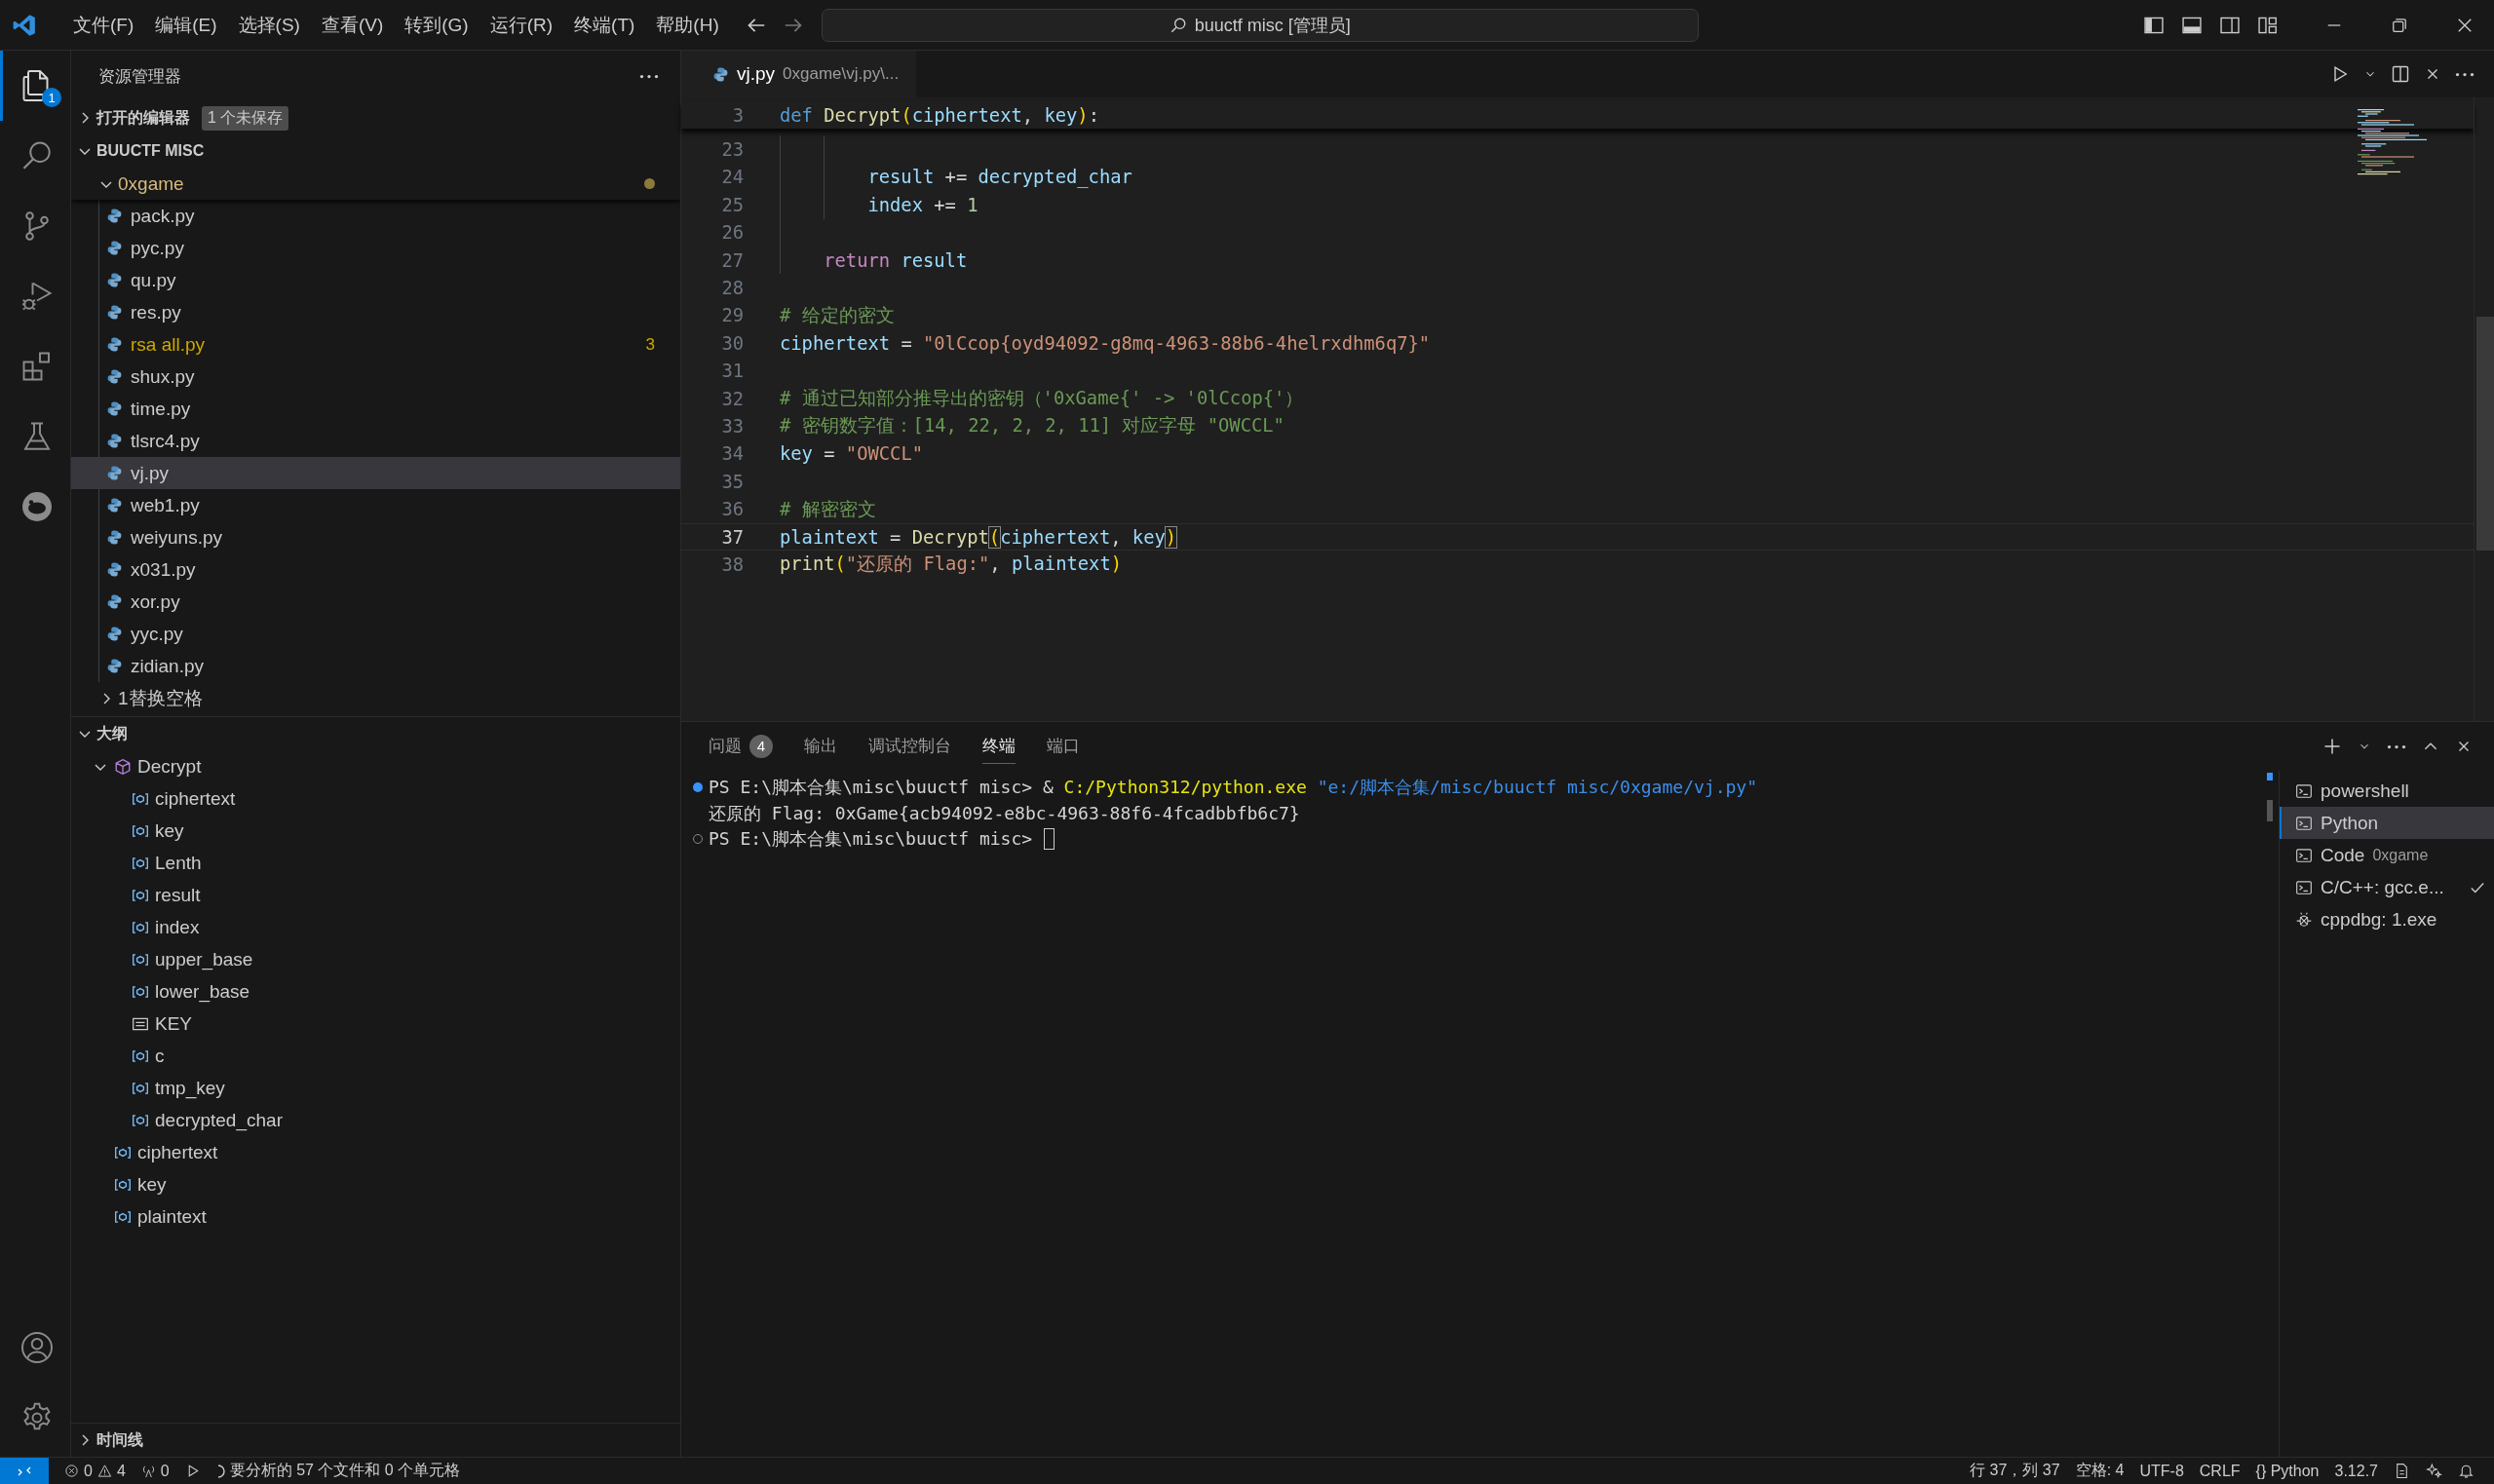 The image size is (2494, 1484). I want to click on outline-item: result, so click(375, 895).